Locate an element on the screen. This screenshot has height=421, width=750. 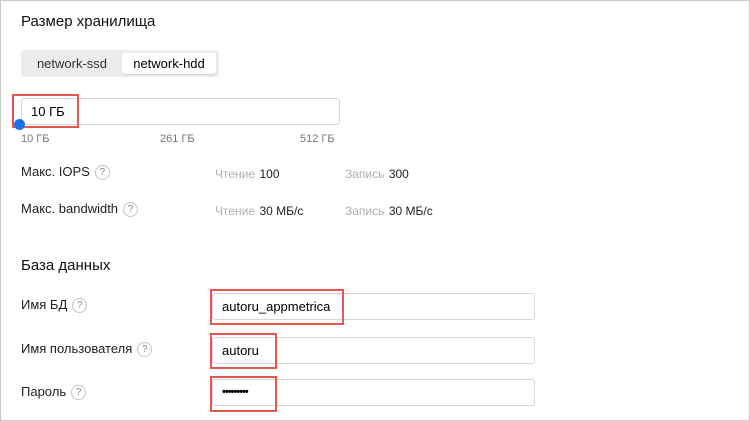
username-highlight-frame is located at coordinates (243, 351).